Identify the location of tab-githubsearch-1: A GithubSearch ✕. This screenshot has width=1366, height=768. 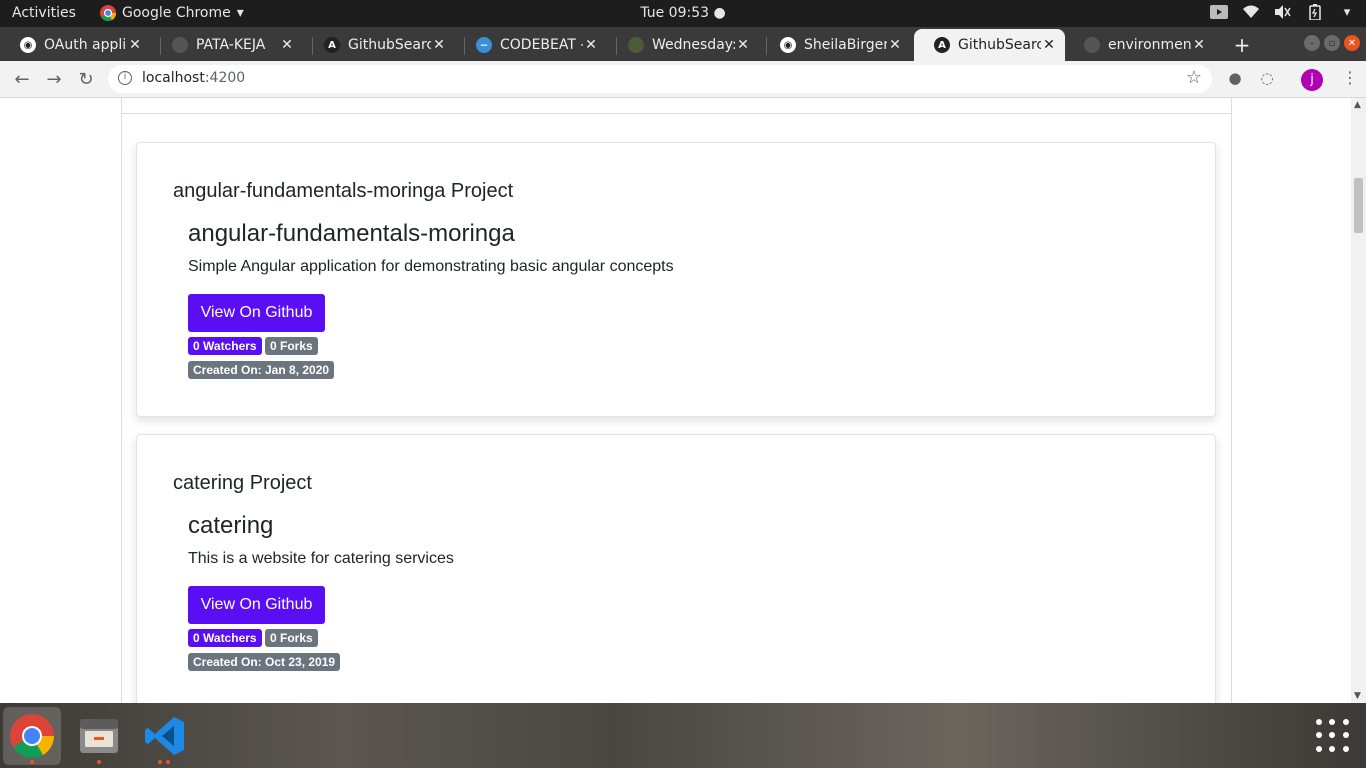
(379, 45).